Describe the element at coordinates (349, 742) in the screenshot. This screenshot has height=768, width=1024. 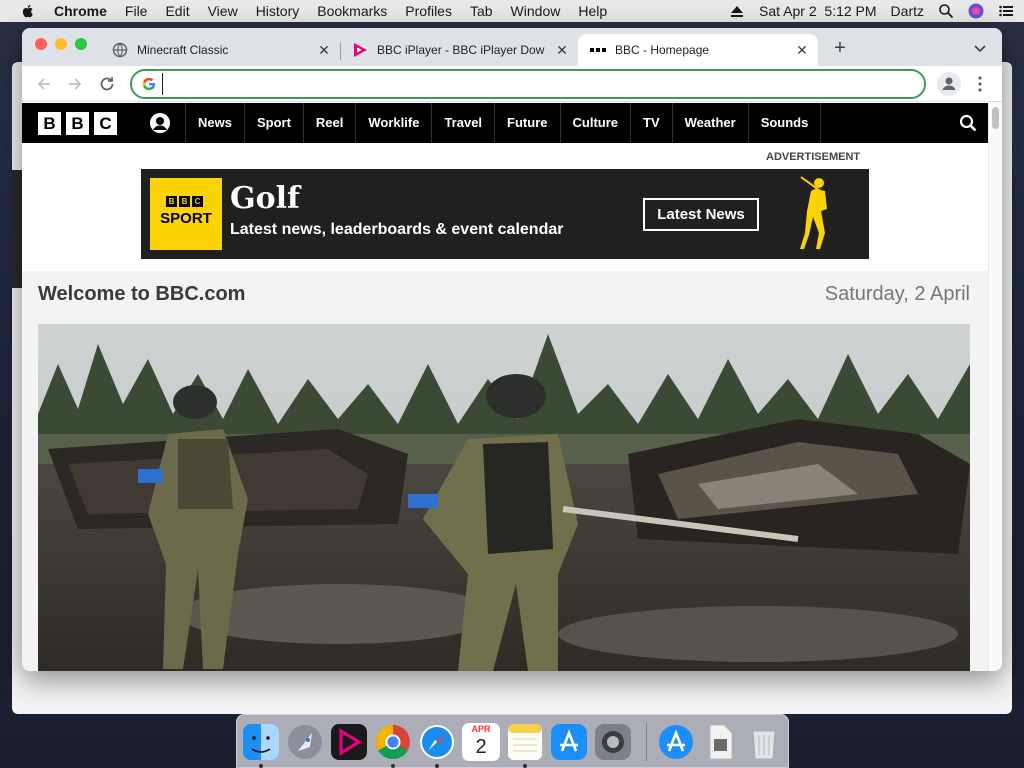
I see `davinci-icon` at that location.